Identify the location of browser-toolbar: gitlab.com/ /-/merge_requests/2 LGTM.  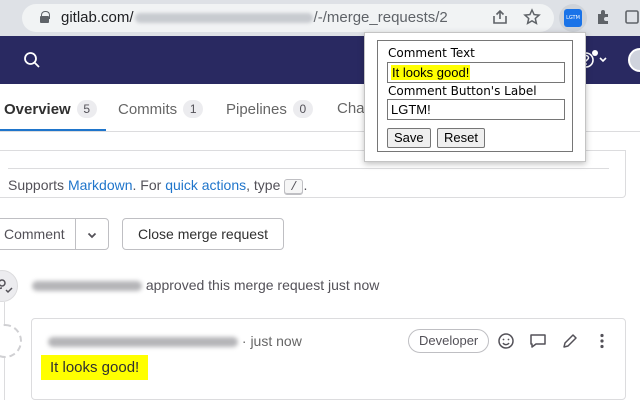
(320, 18).